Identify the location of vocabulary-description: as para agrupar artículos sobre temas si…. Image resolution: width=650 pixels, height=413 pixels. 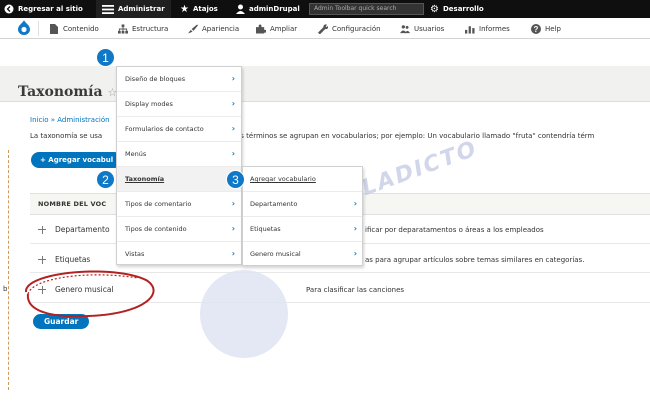
(475, 260).